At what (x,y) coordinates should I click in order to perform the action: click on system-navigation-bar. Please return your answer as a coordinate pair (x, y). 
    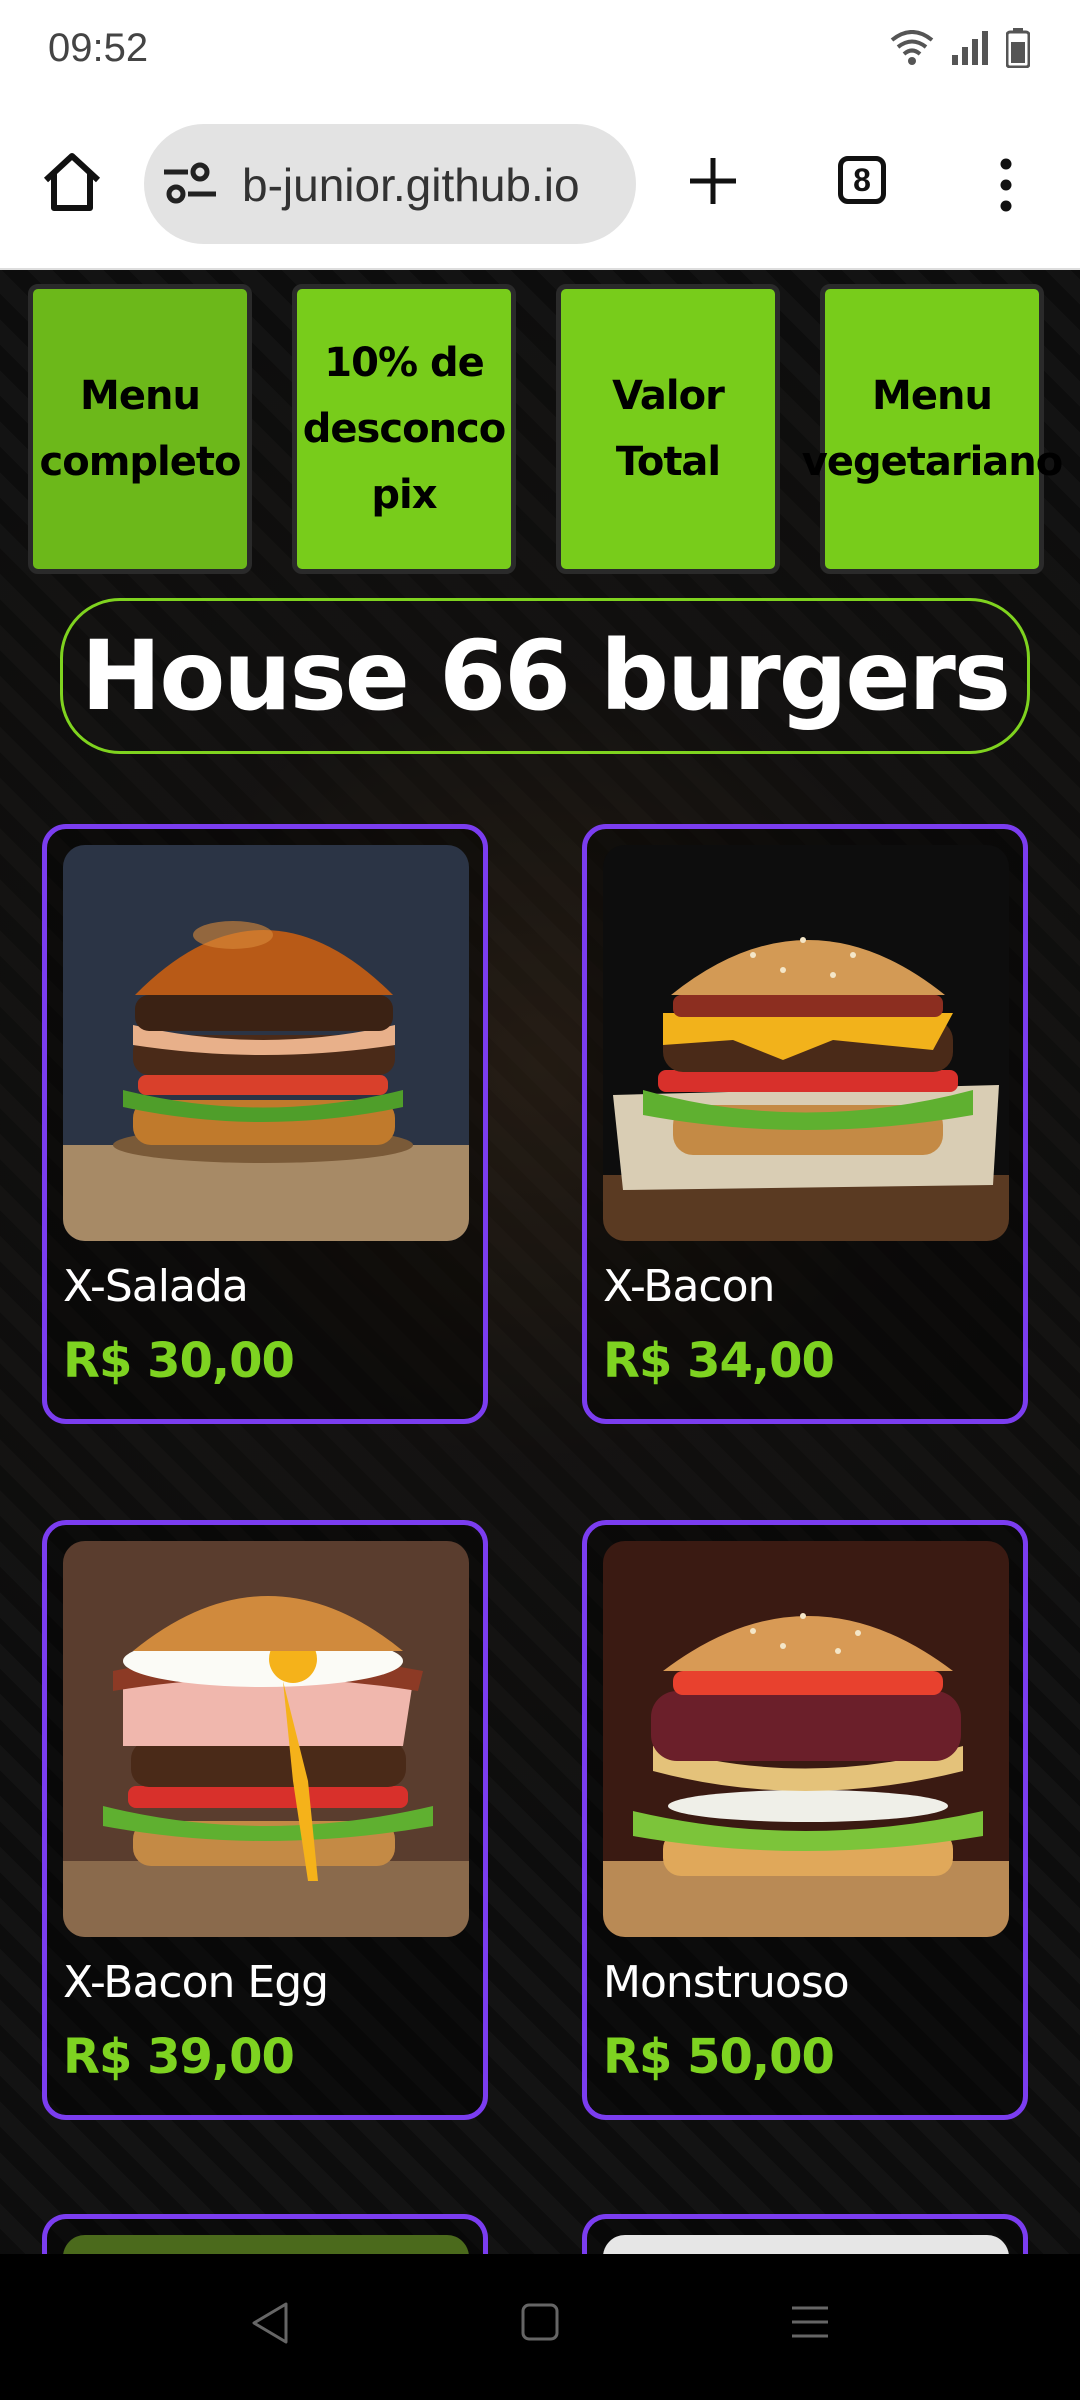
    Looking at the image, I should click on (540, 2327).